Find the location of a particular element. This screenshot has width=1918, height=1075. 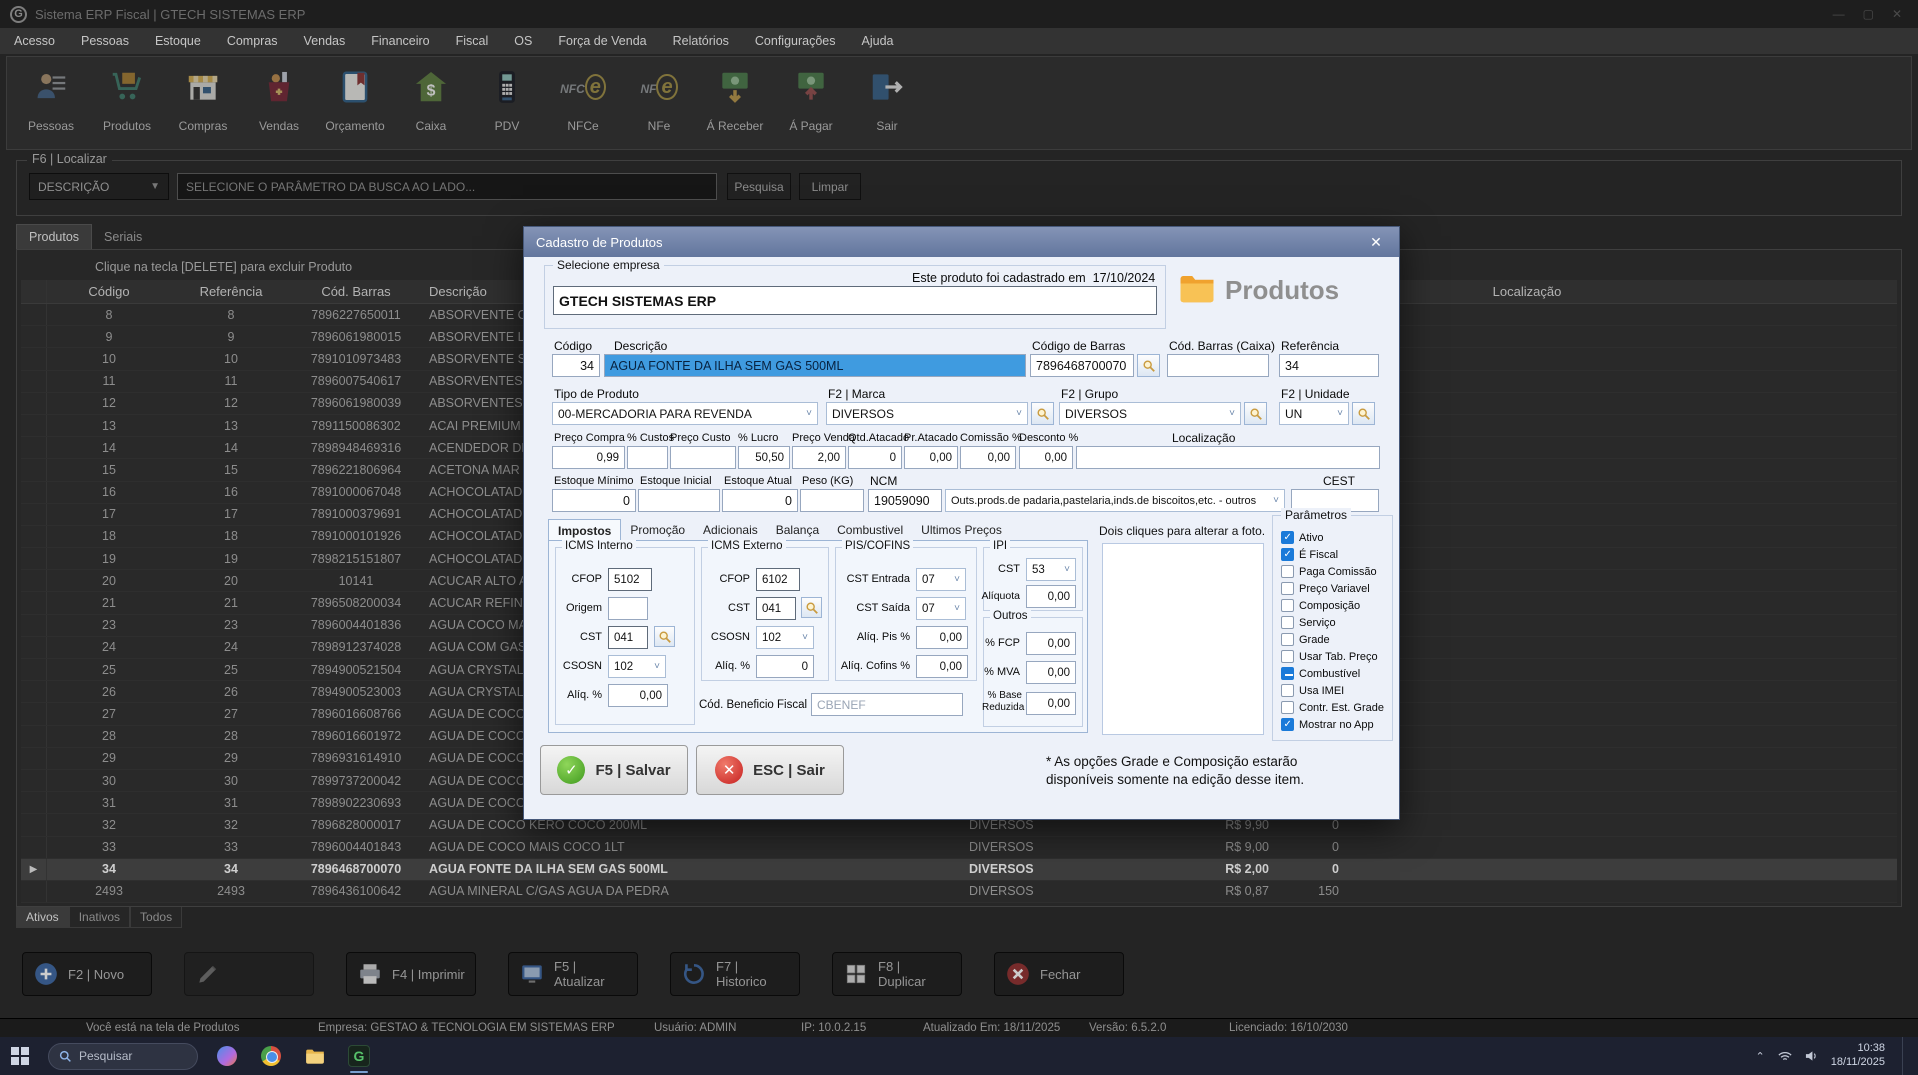

dialog-tab-balan-a: Balança is located at coordinates (797, 530).